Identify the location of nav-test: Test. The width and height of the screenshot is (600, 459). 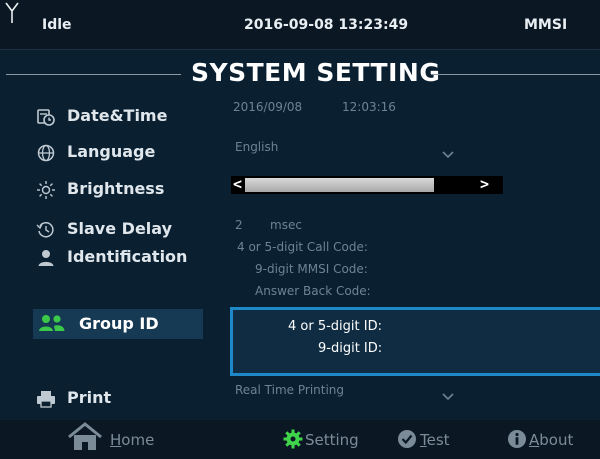
(433, 440).